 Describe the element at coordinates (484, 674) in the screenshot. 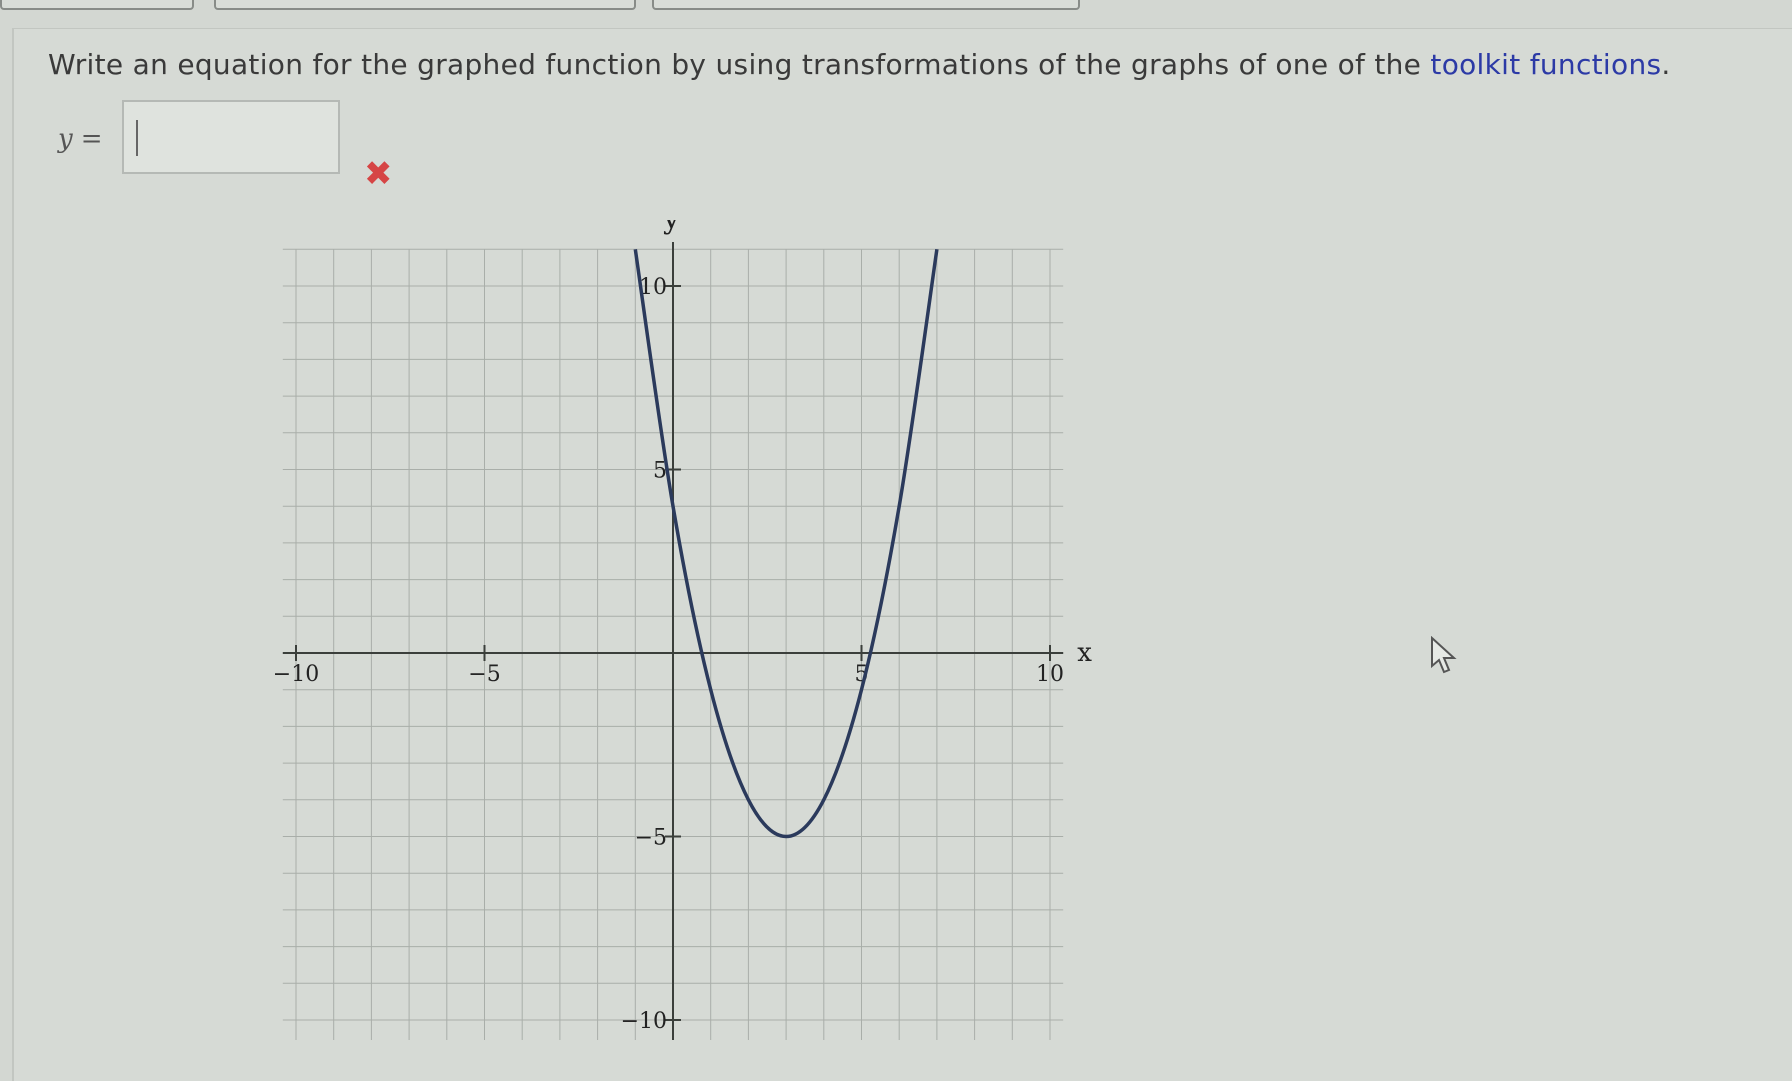

I see `x-tick-label: −5` at that location.